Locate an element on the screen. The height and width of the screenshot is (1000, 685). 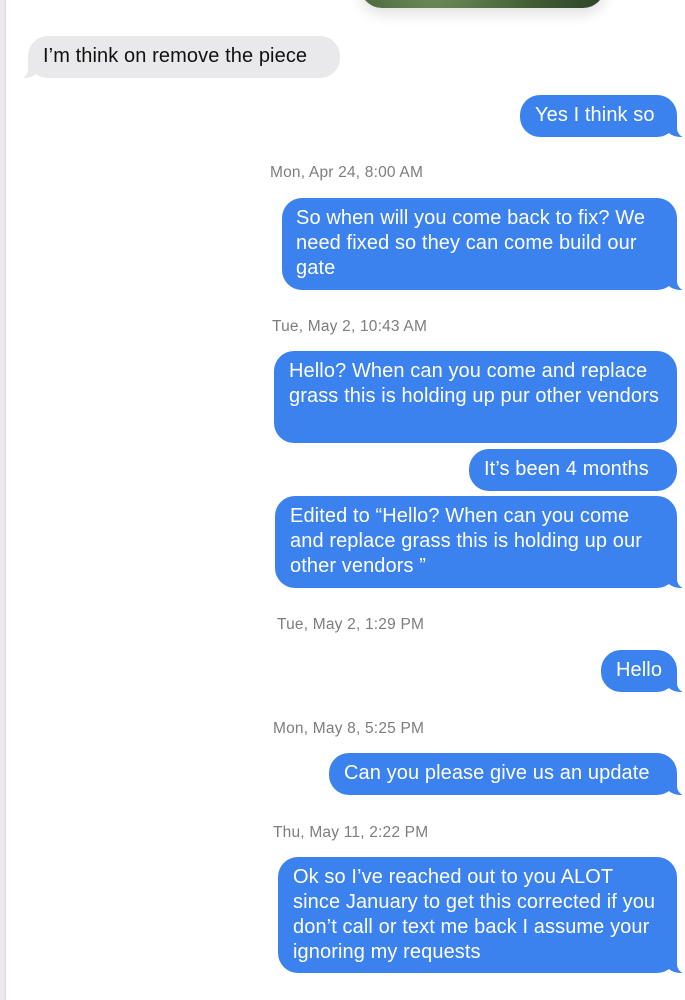
timestamp: Tue, May 2, 10:43 AM is located at coordinates (350, 326).